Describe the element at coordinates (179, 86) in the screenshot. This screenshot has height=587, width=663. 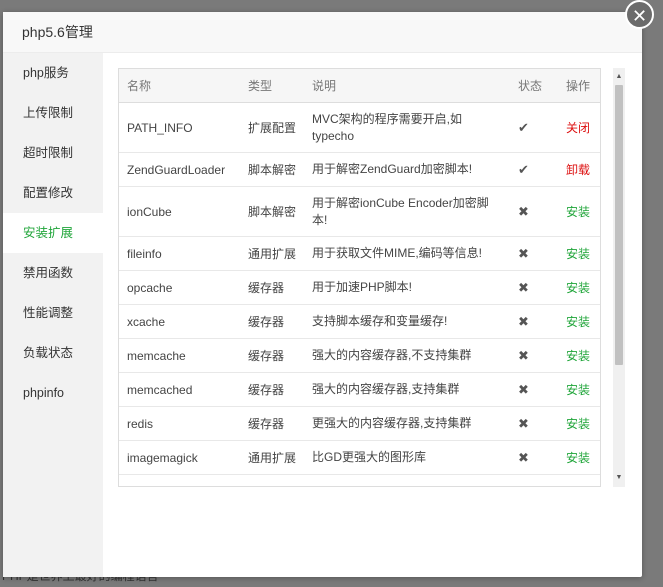
I see `column-header-name: 名称` at that location.